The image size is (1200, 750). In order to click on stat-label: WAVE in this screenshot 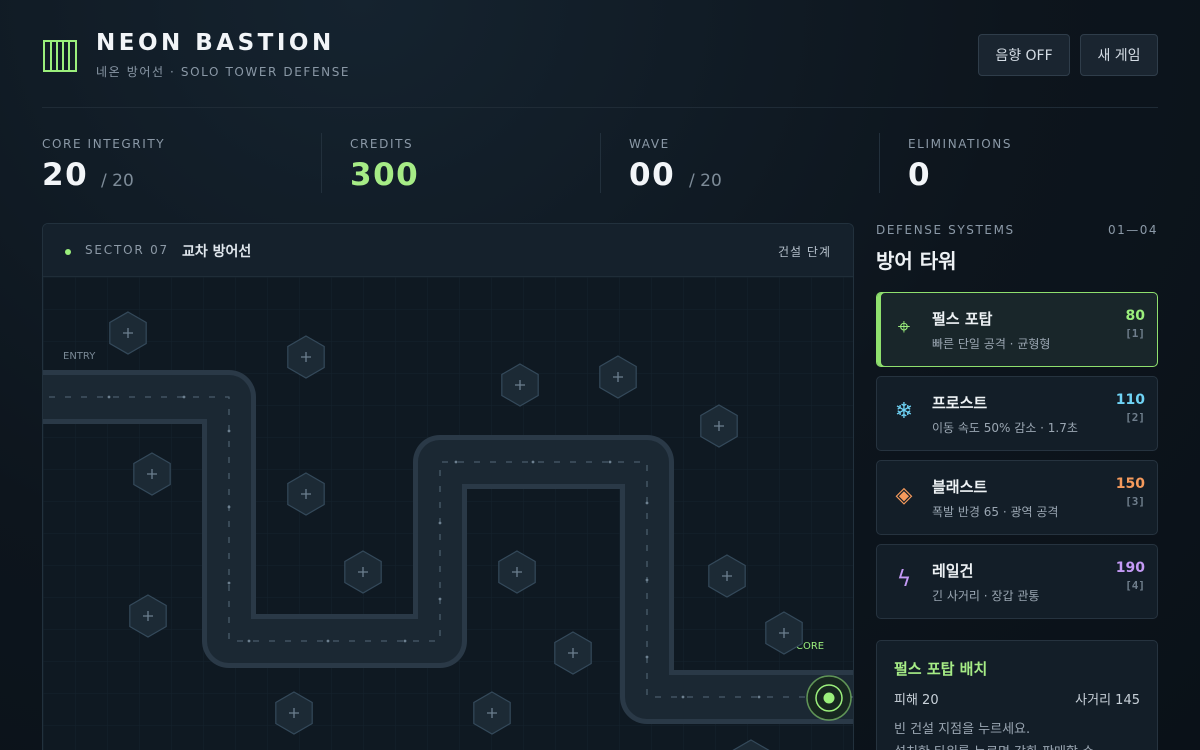, I will do `click(649, 144)`.